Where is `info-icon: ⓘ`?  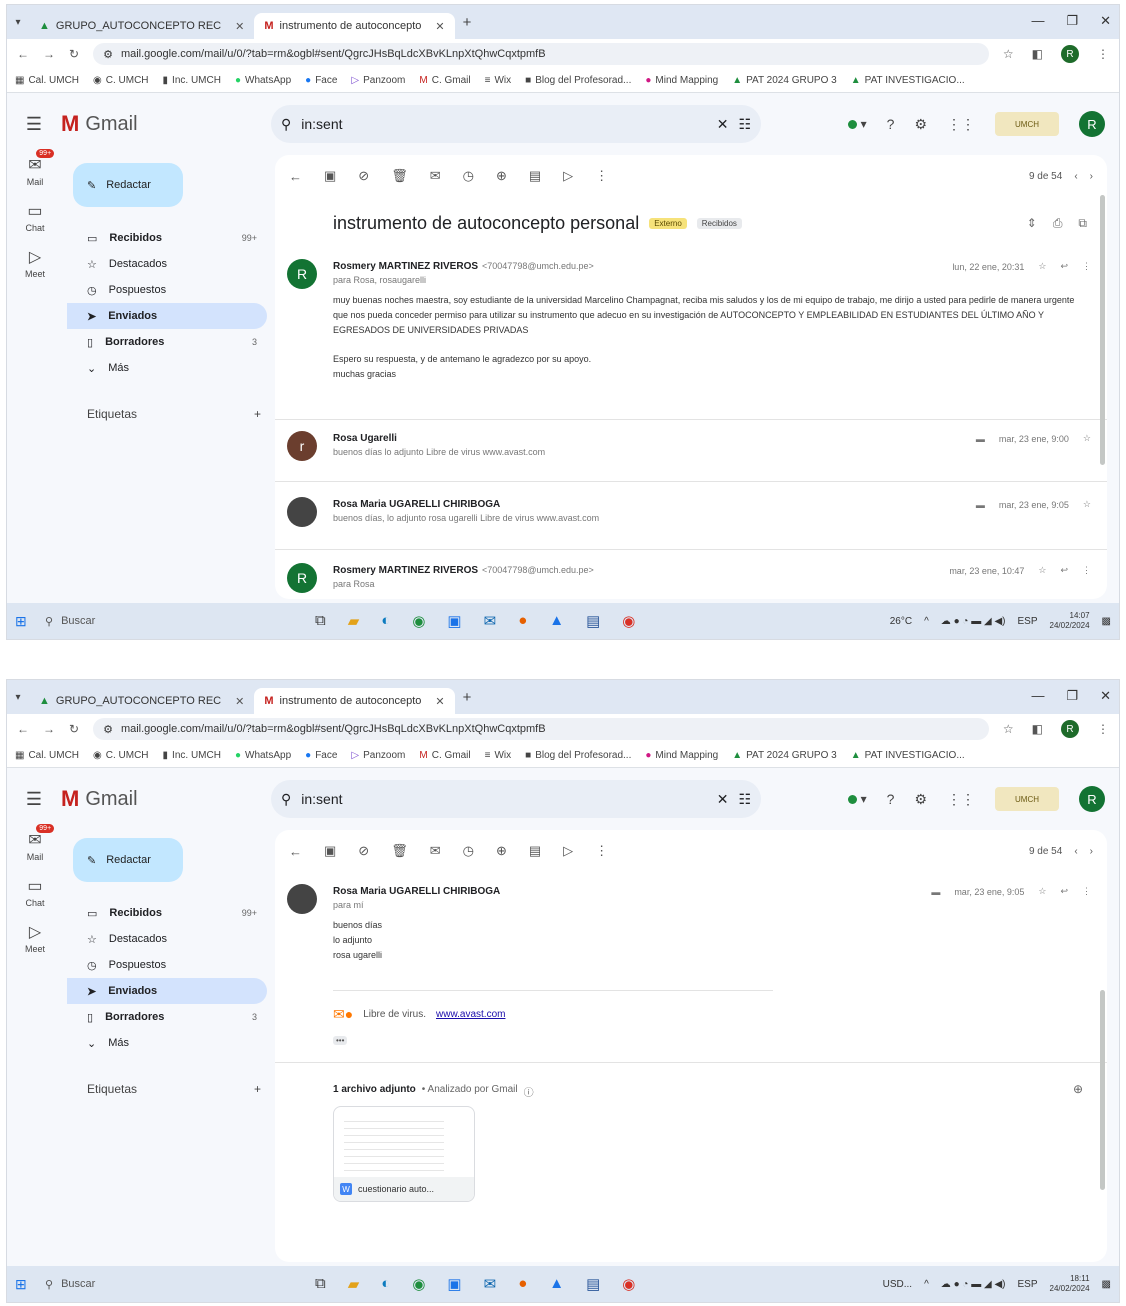
info-icon: ⓘ is located at coordinates (529, 1091).